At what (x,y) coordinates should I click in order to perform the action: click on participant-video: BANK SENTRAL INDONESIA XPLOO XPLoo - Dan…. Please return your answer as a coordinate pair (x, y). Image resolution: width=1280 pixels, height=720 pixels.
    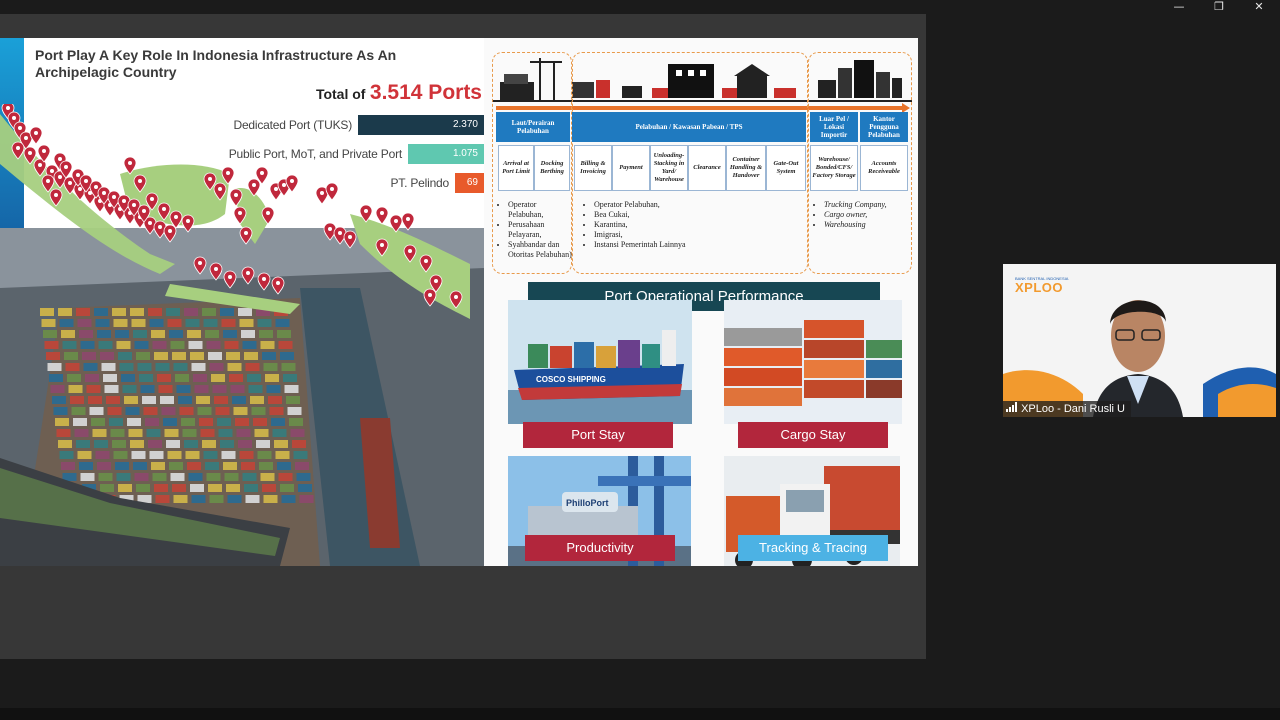
    Looking at the image, I should click on (1139, 340).